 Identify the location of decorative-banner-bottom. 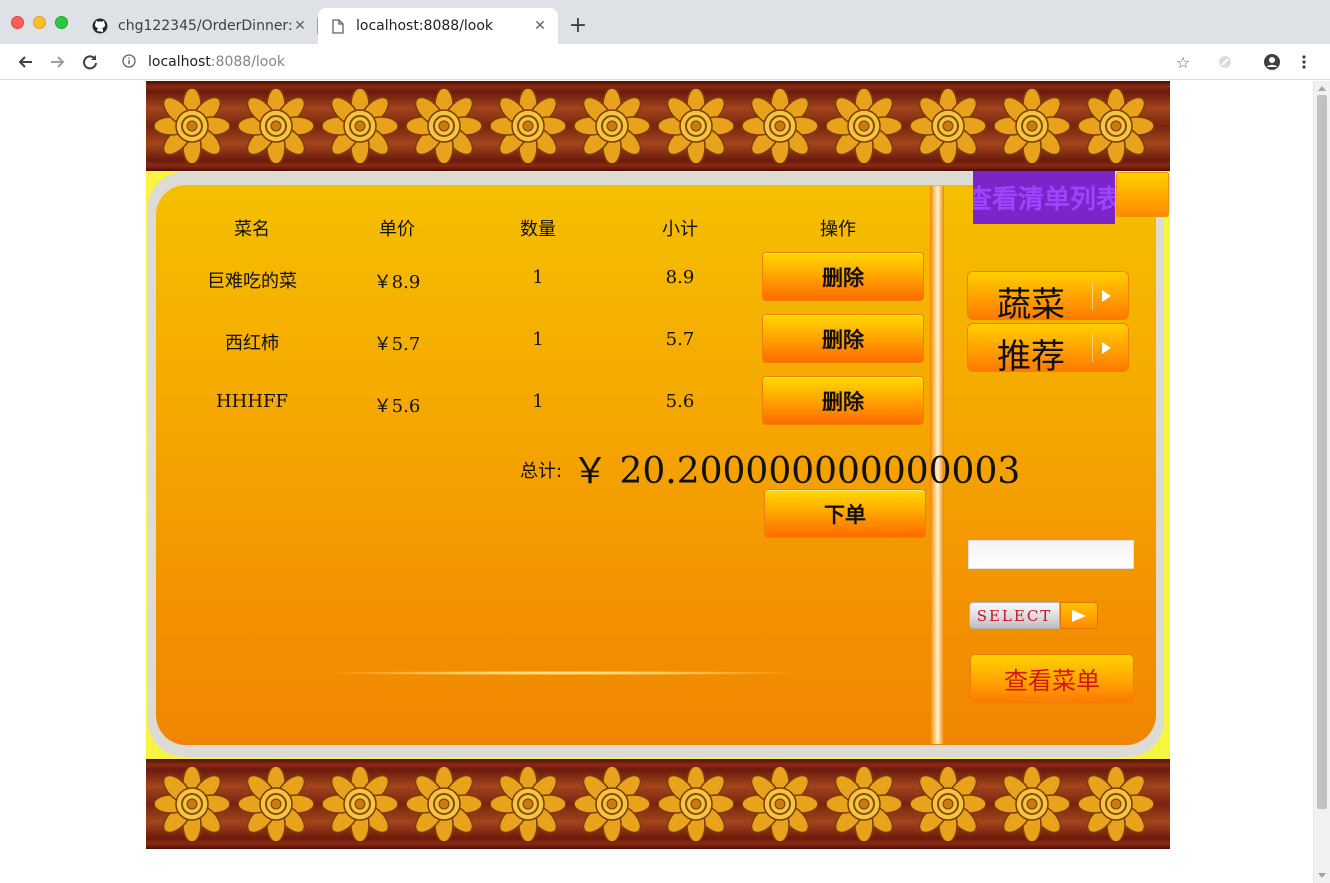
(658, 804).